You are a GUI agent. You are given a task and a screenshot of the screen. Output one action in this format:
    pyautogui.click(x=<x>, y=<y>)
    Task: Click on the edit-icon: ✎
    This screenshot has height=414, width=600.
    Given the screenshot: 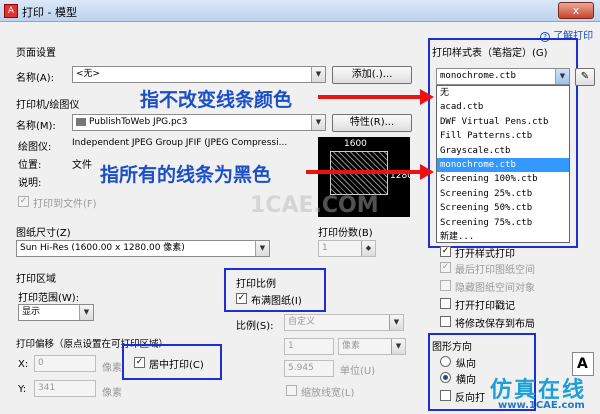 What is the action you would take?
    pyautogui.click(x=585, y=76)
    